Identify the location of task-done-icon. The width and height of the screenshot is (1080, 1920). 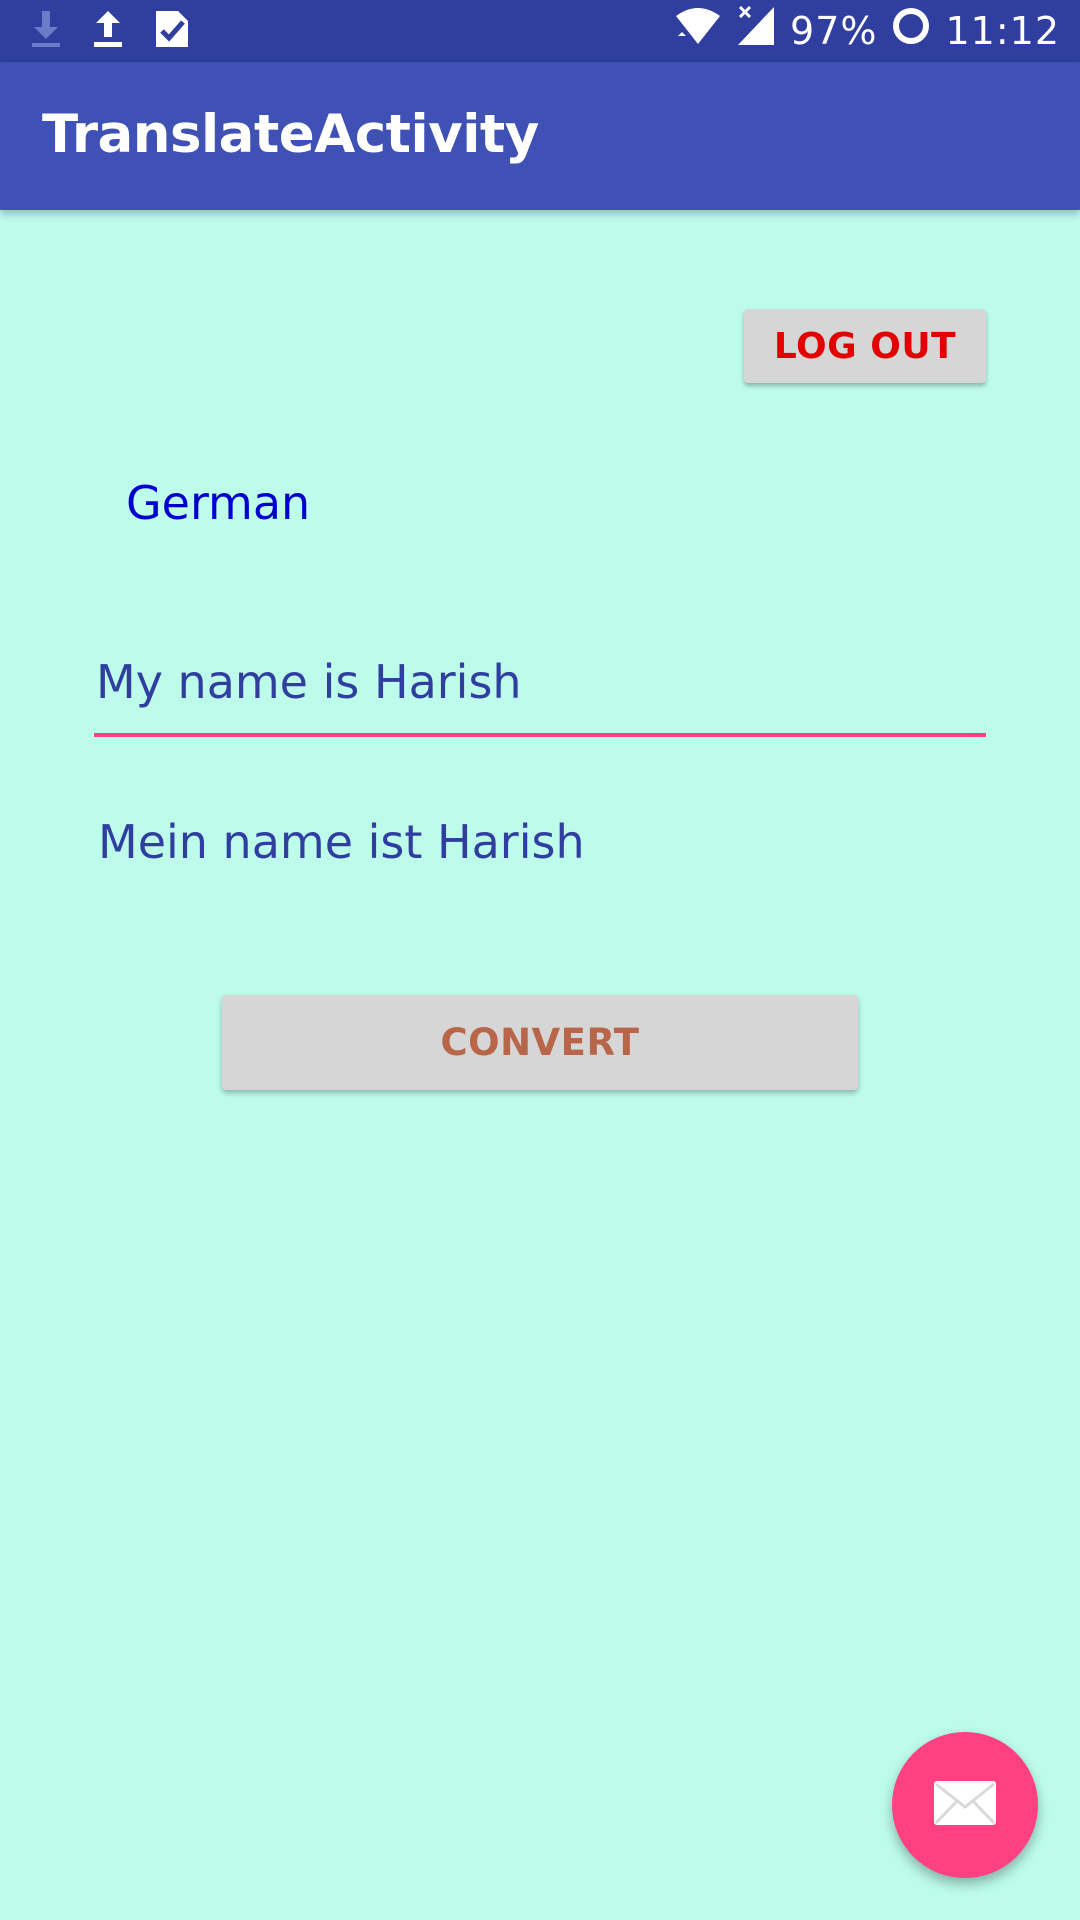
(172, 31).